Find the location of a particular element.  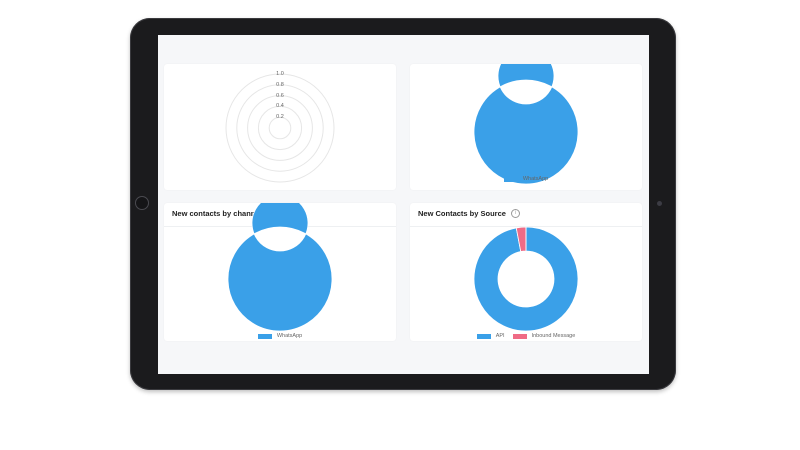

radar-tick-label: 1.0 is located at coordinates (280, 74).